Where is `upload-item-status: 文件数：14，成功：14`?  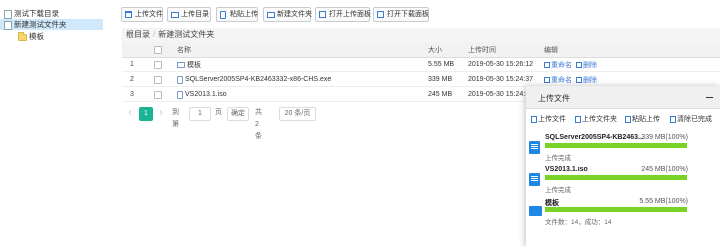 upload-item-status: 文件数：14，成功：14 is located at coordinates (578, 222).